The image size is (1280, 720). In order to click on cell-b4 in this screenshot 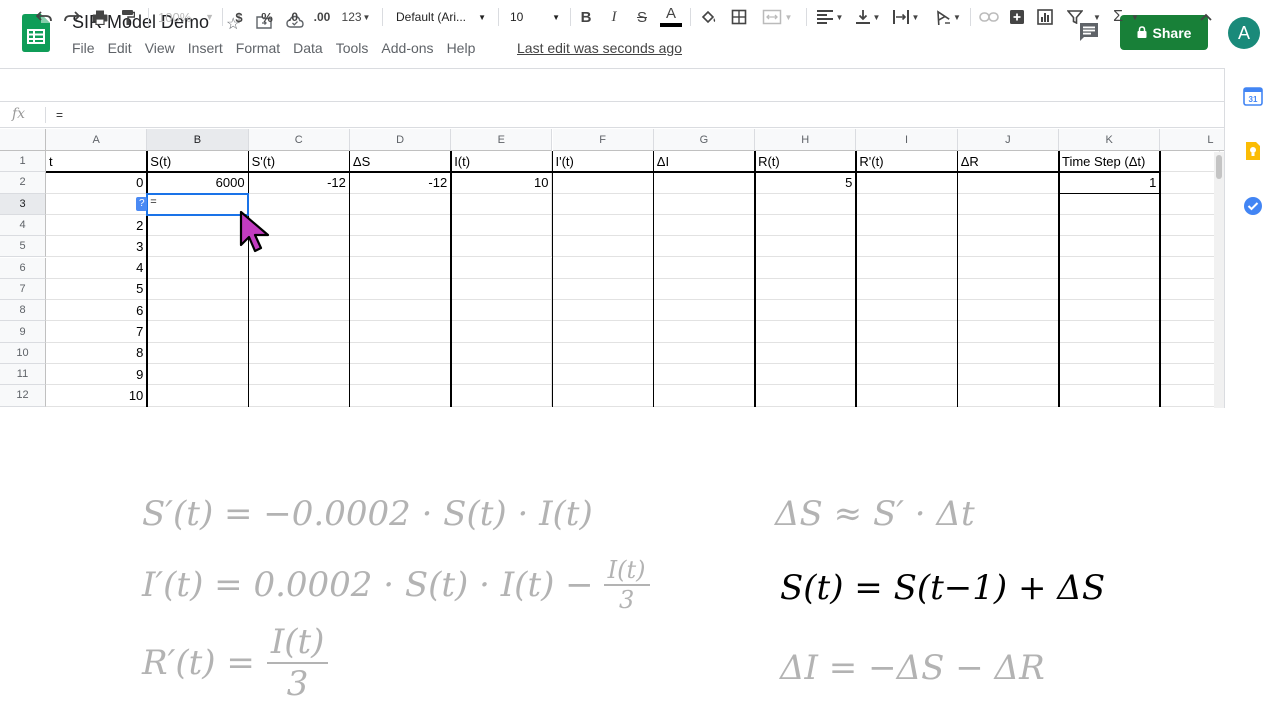, I will do `click(198, 225)`.